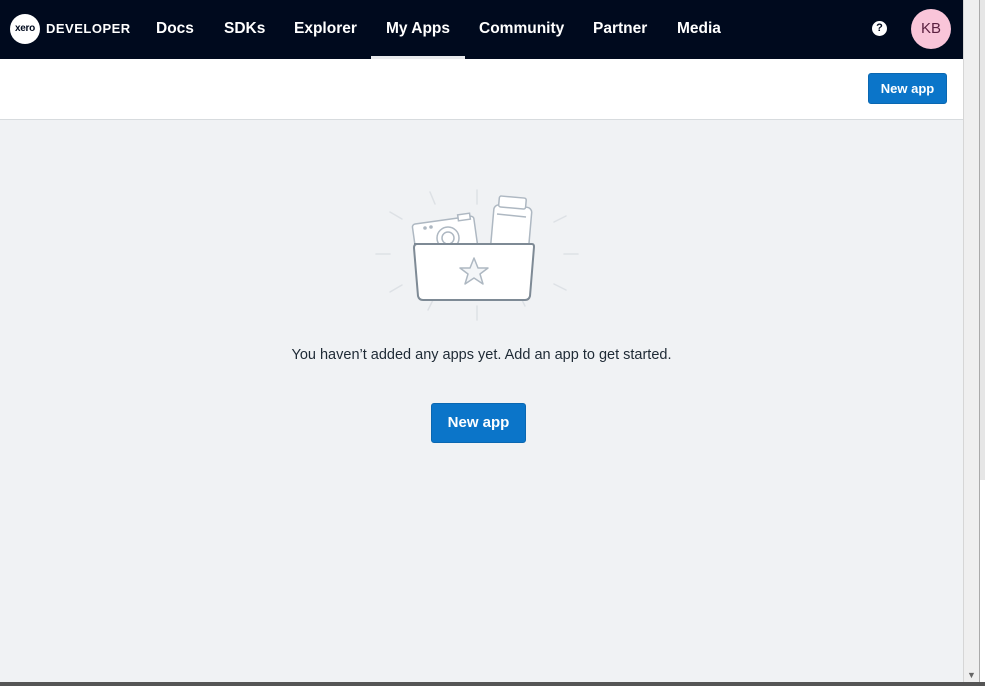 Image resolution: width=985 pixels, height=686 pixels. What do you see at coordinates (25, 29) in the screenshot?
I see `xero-logo-icon: xero` at bounding box center [25, 29].